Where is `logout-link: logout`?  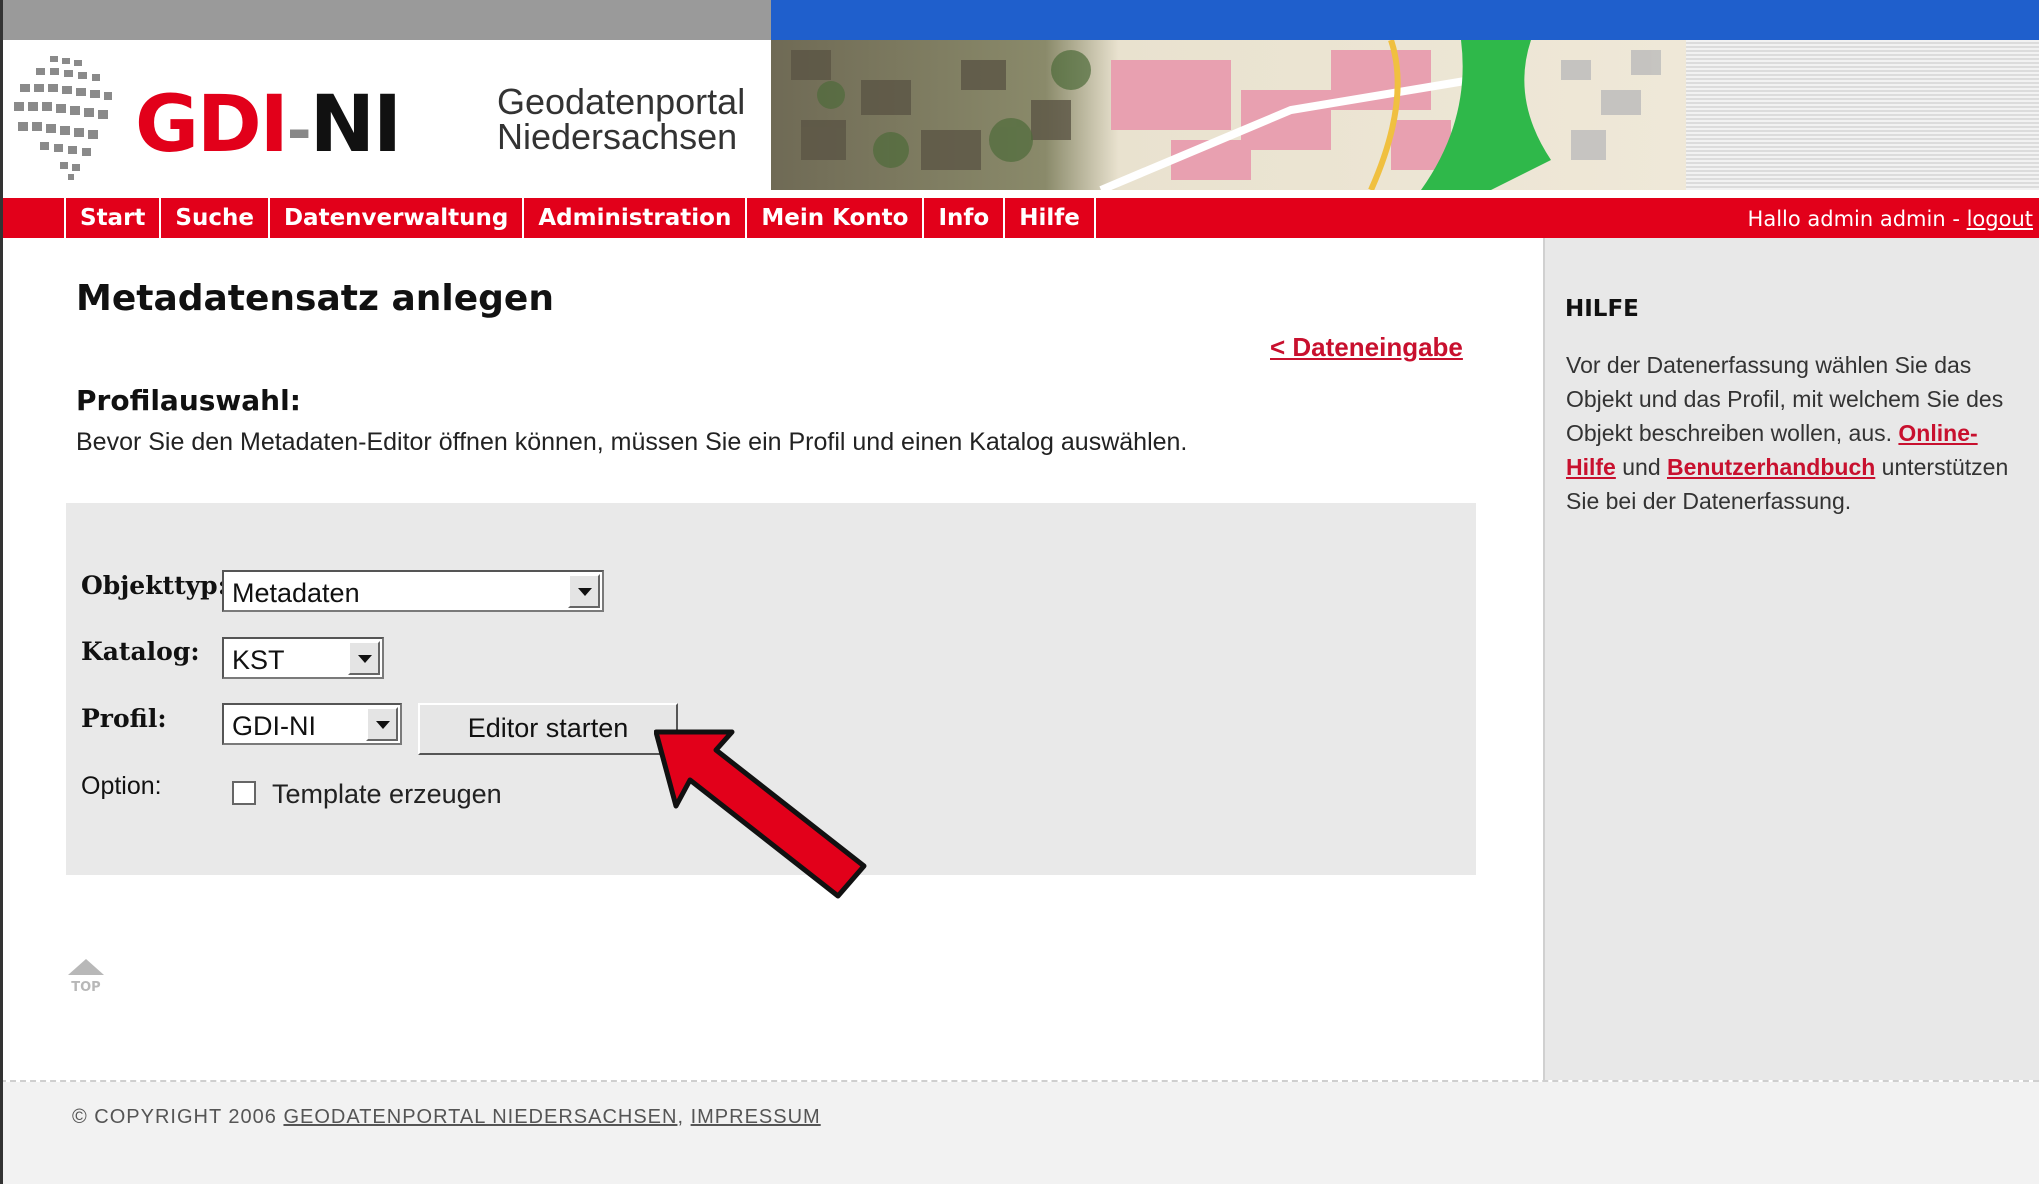
logout-link: logout is located at coordinates (2000, 219).